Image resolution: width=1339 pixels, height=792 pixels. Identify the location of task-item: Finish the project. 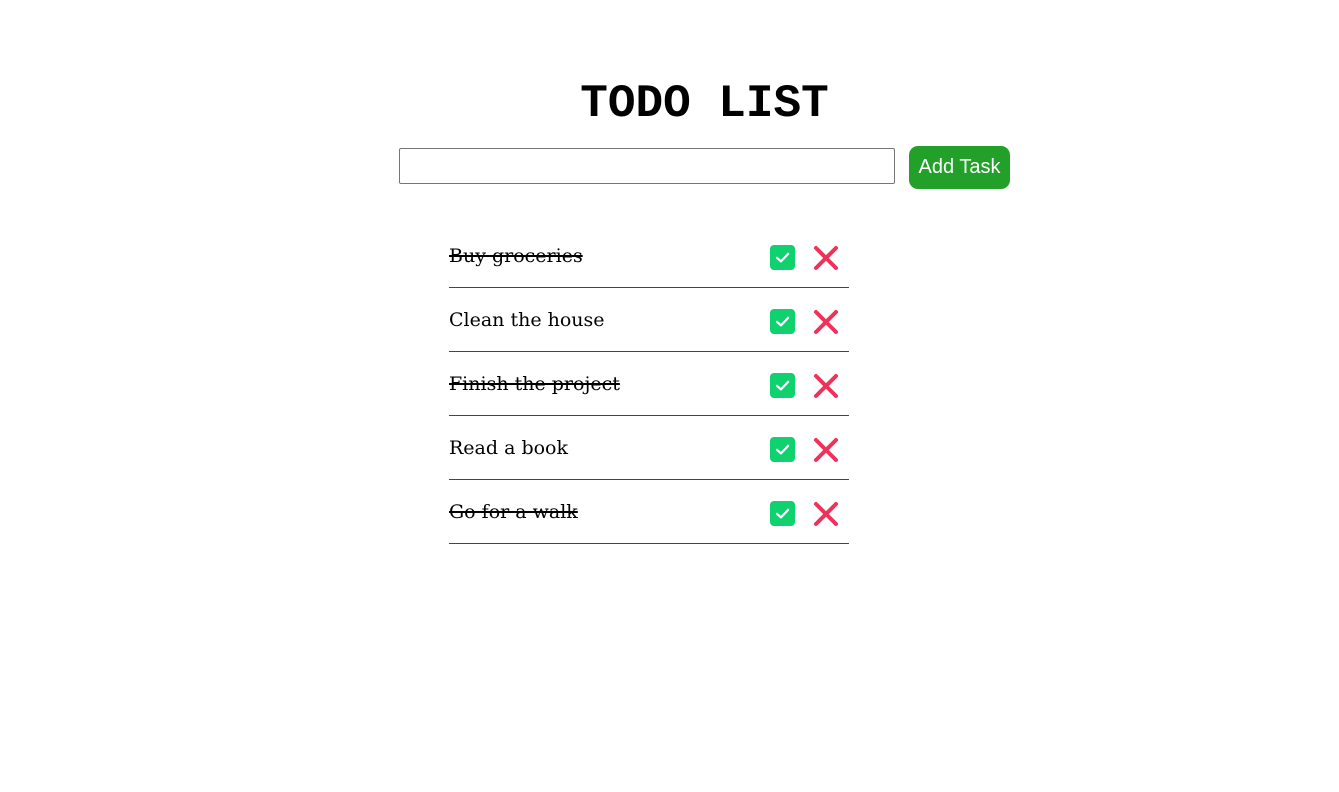
(649, 384).